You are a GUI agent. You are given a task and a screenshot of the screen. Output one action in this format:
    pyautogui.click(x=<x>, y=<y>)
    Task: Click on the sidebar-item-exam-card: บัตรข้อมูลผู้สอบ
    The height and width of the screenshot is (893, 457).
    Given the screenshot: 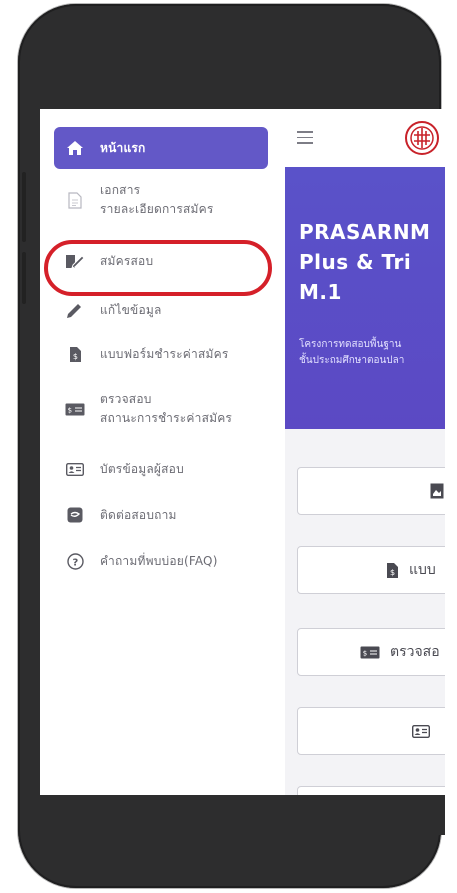 What is the action you would take?
    pyautogui.click(x=161, y=469)
    